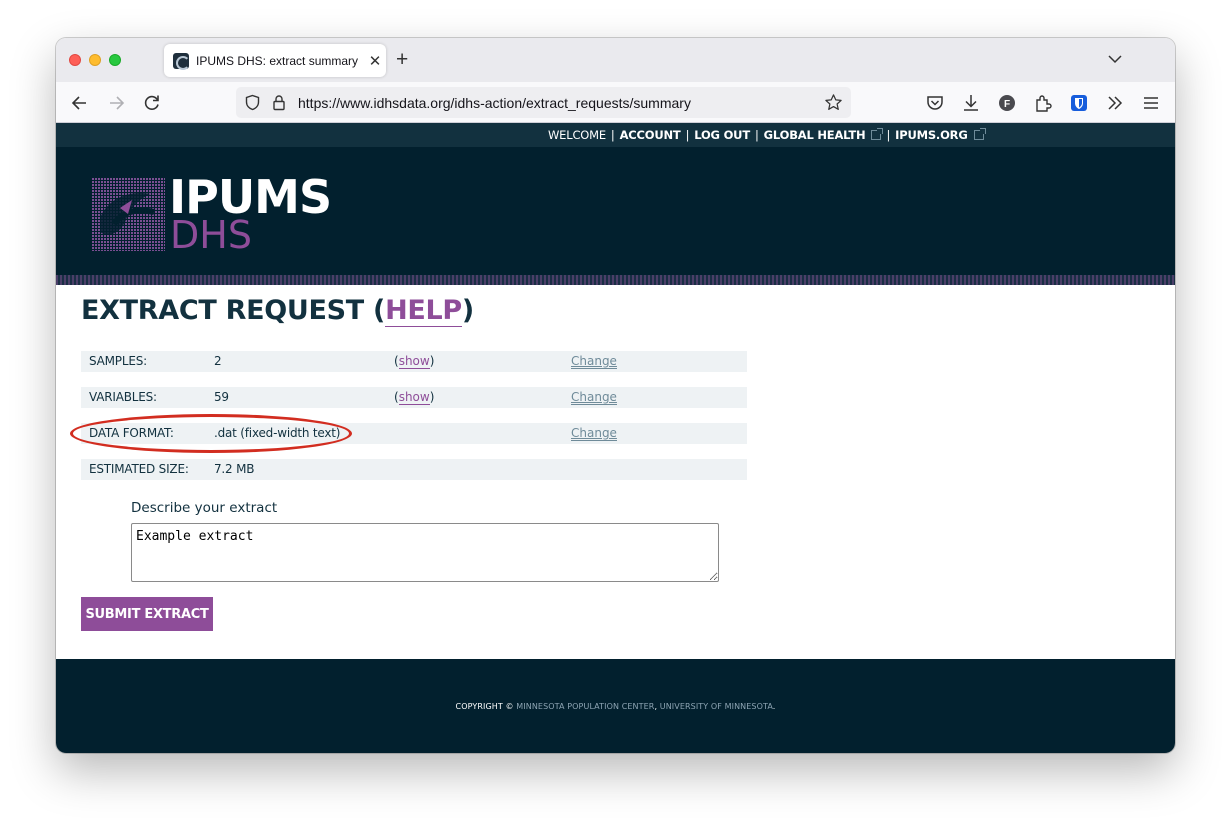 The image size is (1231, 828). What do you see at coordinates (815, 135) in the screenshot?
I see `global-health-link: GLOBAL HEALTH` at bounding box center [815, 135].